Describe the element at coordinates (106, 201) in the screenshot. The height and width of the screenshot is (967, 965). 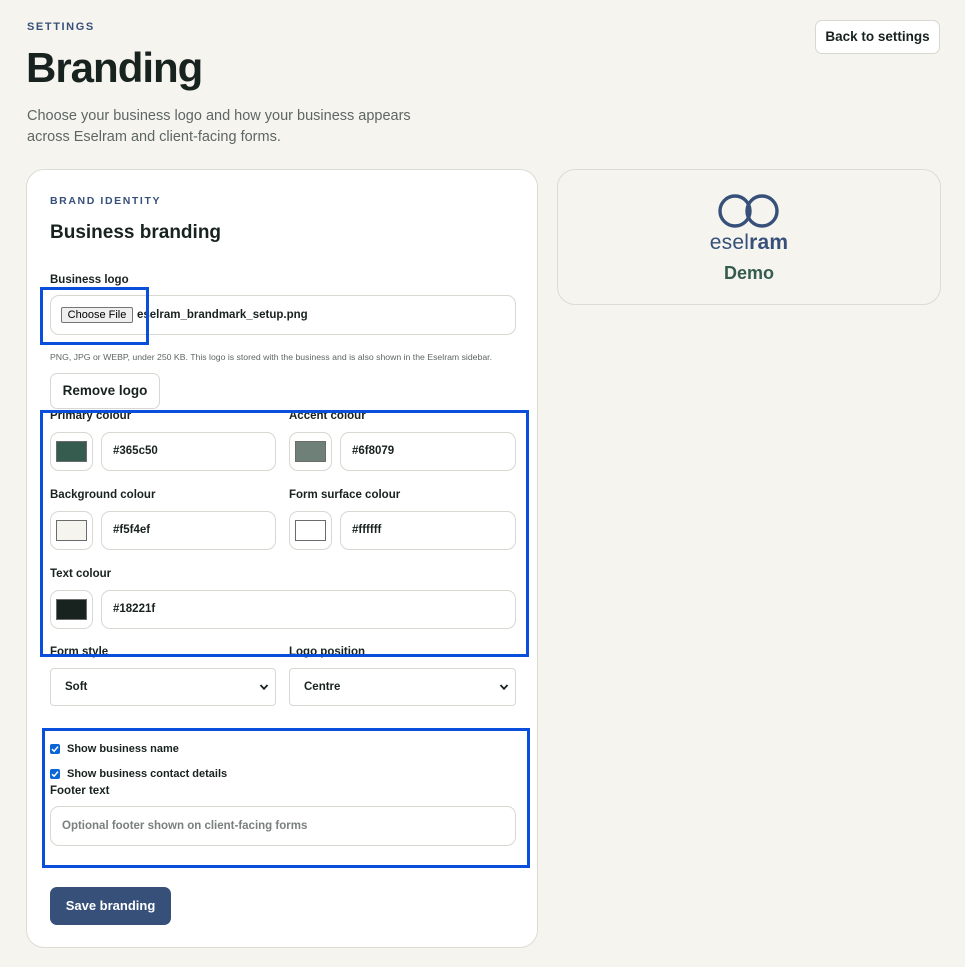
I see `section-eyebrow: BRAND IDENTITY` at that location.